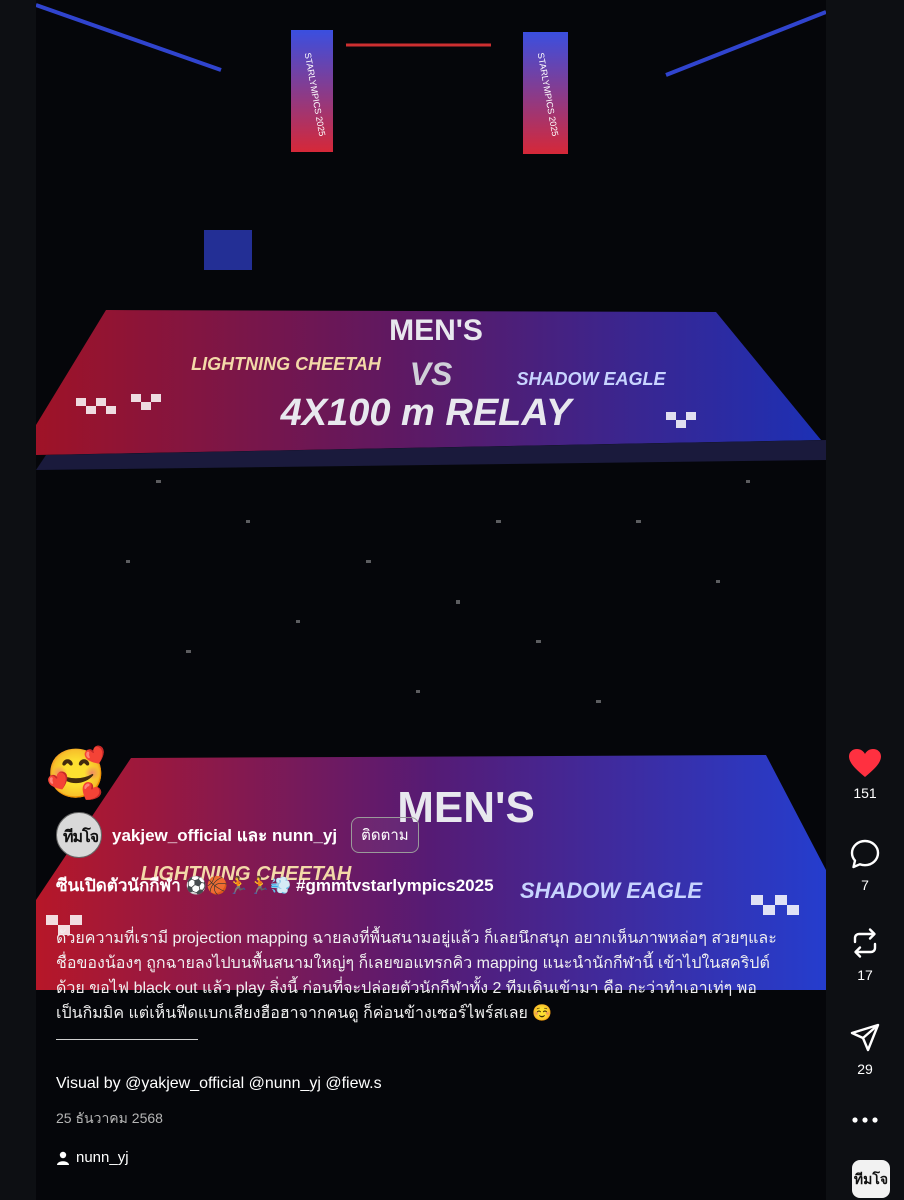 The height and width of the screenshot is (1200, 904). Describe the element at coordinates (286, 364) in the screenshot. I see `court-top-team-left: LIGHTNING CHEETAH` at that location.